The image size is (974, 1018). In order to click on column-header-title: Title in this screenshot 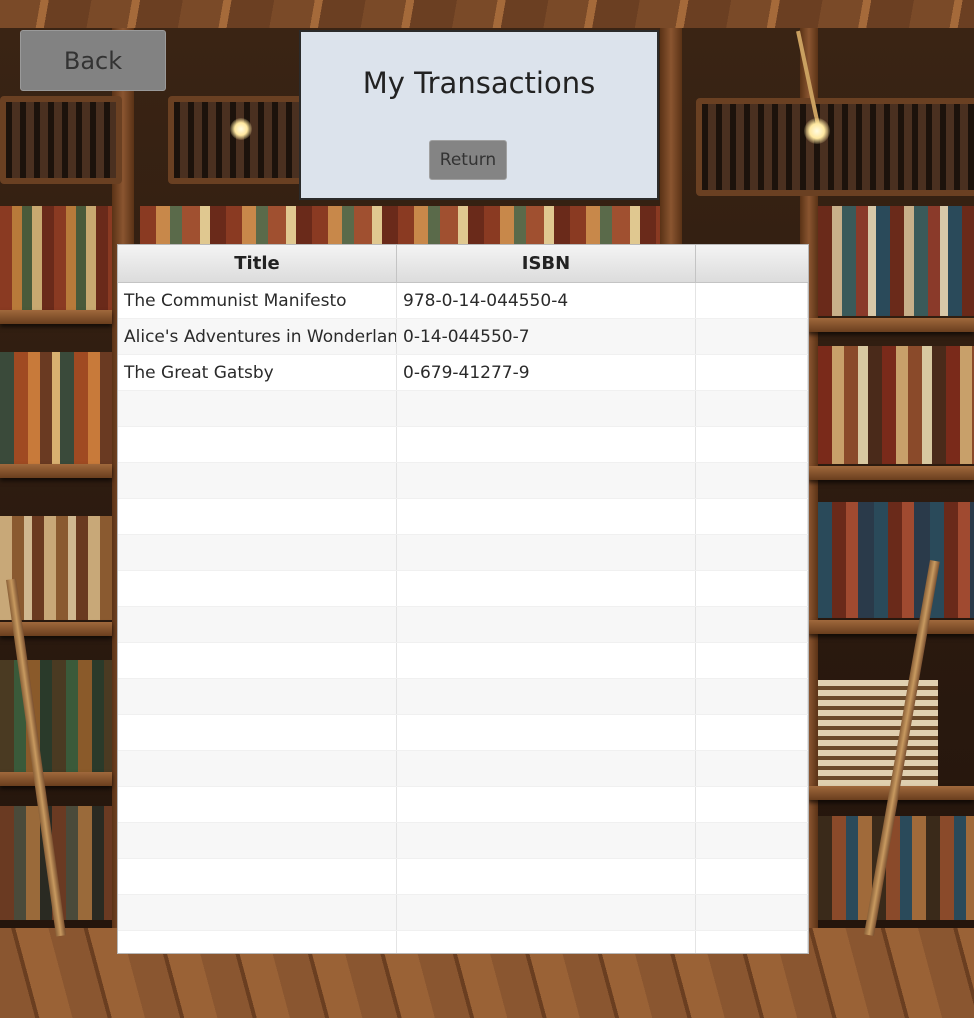, I will do `click(257, 263)`.